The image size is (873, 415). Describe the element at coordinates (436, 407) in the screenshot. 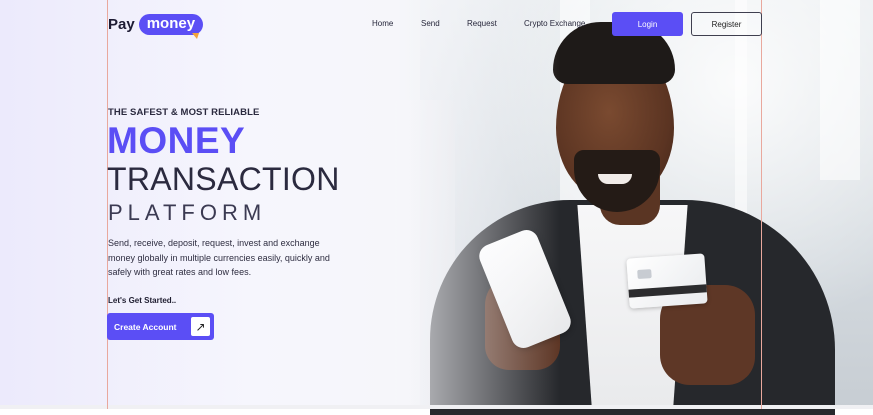

I see `bottom-border` at that location.